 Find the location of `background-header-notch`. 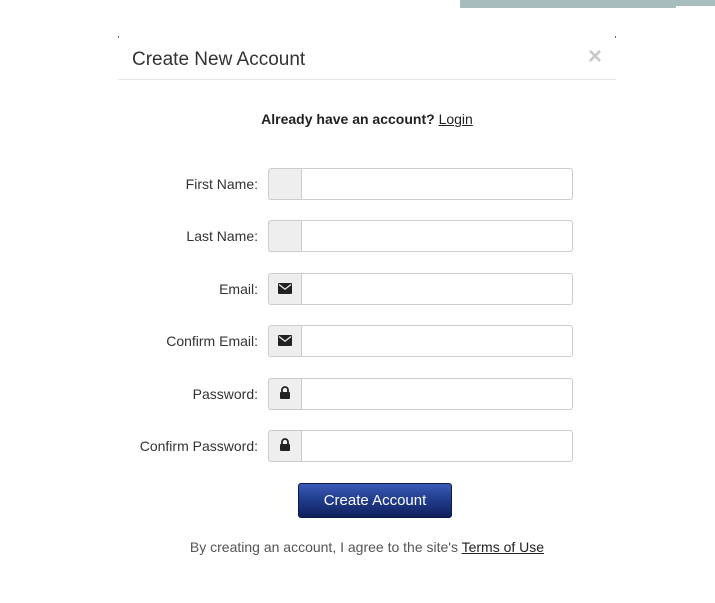

background-header-notch is located at coordinates (695, 7).